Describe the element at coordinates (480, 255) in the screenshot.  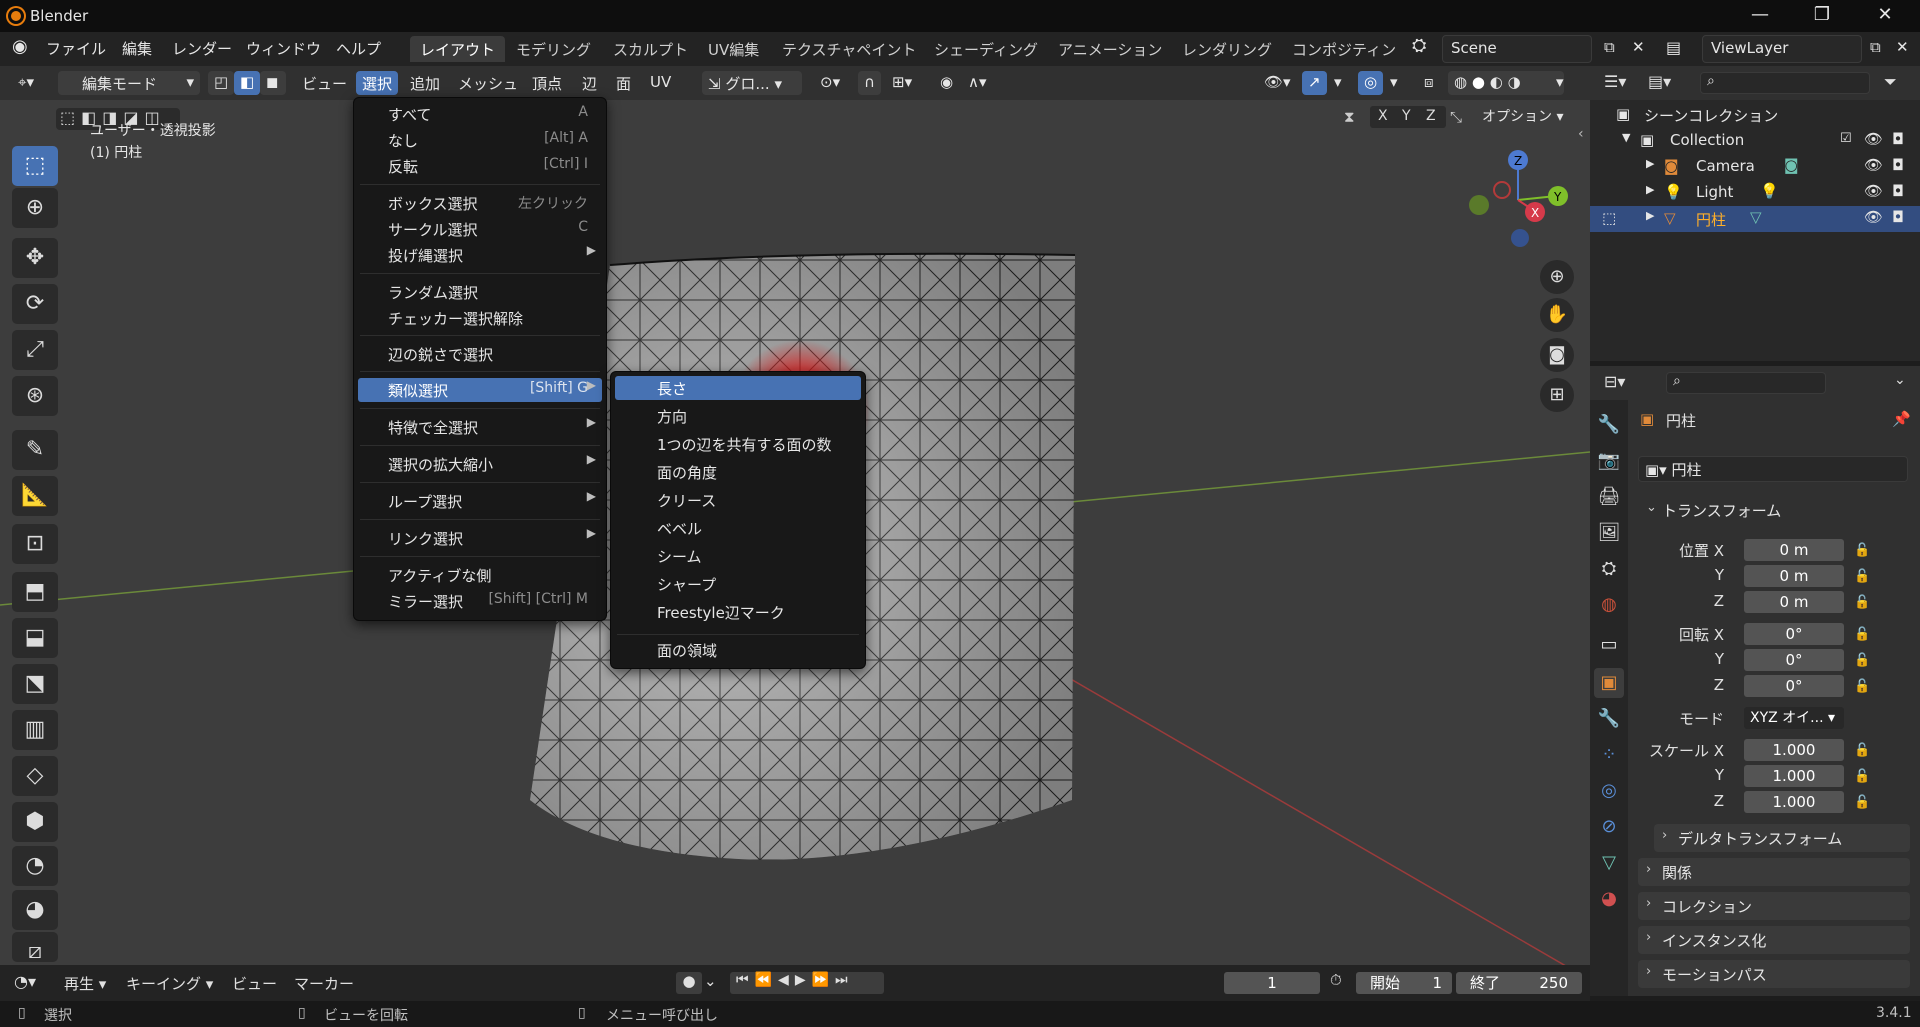
I see `menu-item-lasso-select: 投げ縄選択 ▶` at that location.